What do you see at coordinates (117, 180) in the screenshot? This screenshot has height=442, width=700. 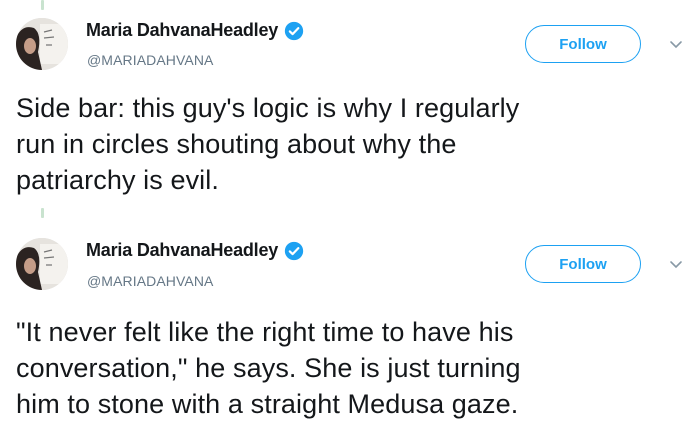 I see `tweet-text-line: patriarchy is evil.` at bounding box center [117, 180].